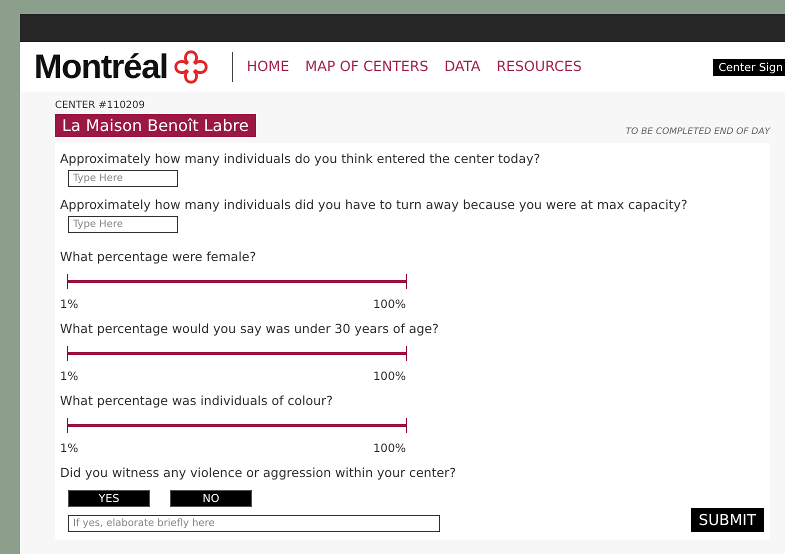 This screenshot has width=785, height=554. What do you see at coordinates (749, 67) in the screenshot?
I see `center-sign-button: Center Sign` at bounding box center [749, 67].